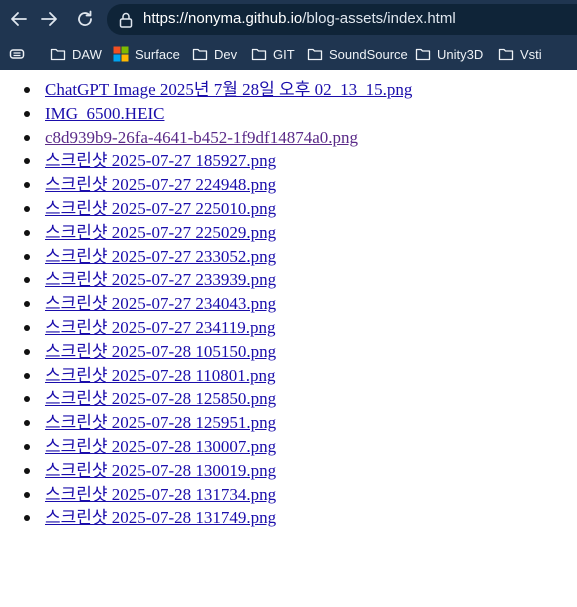 The height and width of the screenshot is (607, 577). I want to click on list-item: 스크린샷 2025-07-28 131734.png, so click(206, 495).